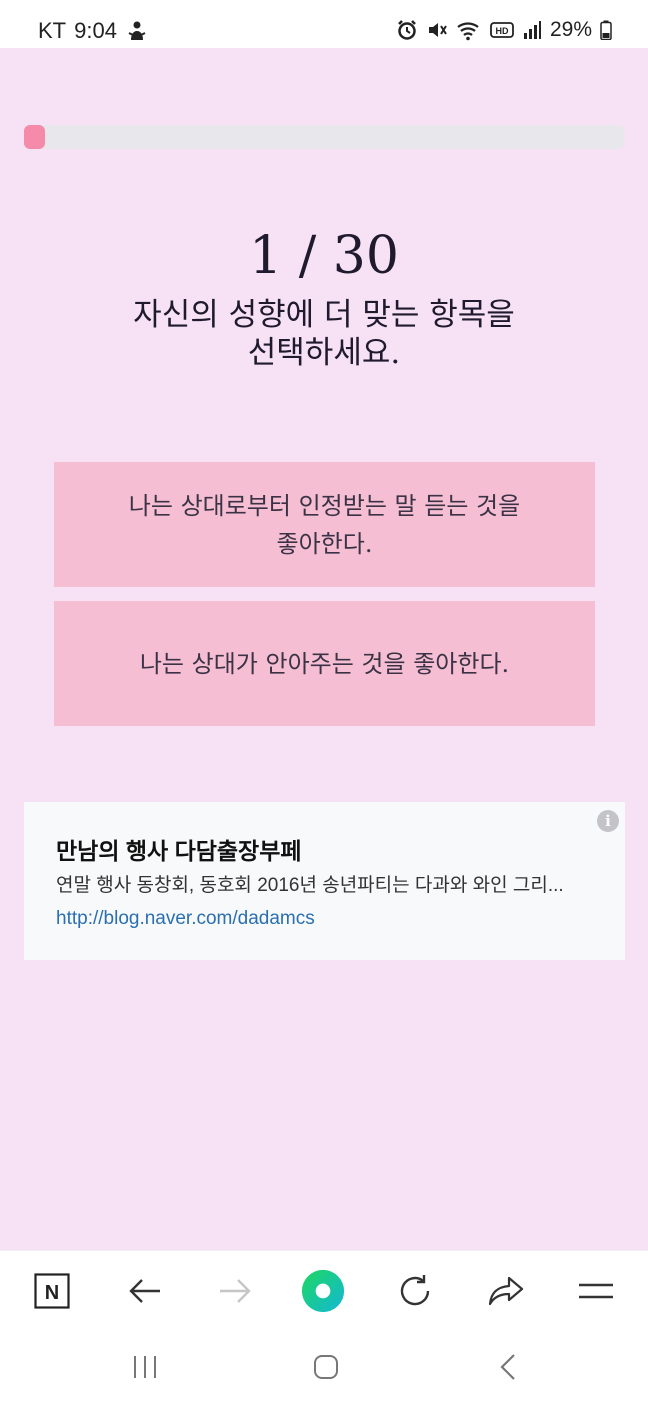 Image resolution: width=648 pixels, height=1404 pixels. I want to click on status-right: HD 29%, so click(504, 30).